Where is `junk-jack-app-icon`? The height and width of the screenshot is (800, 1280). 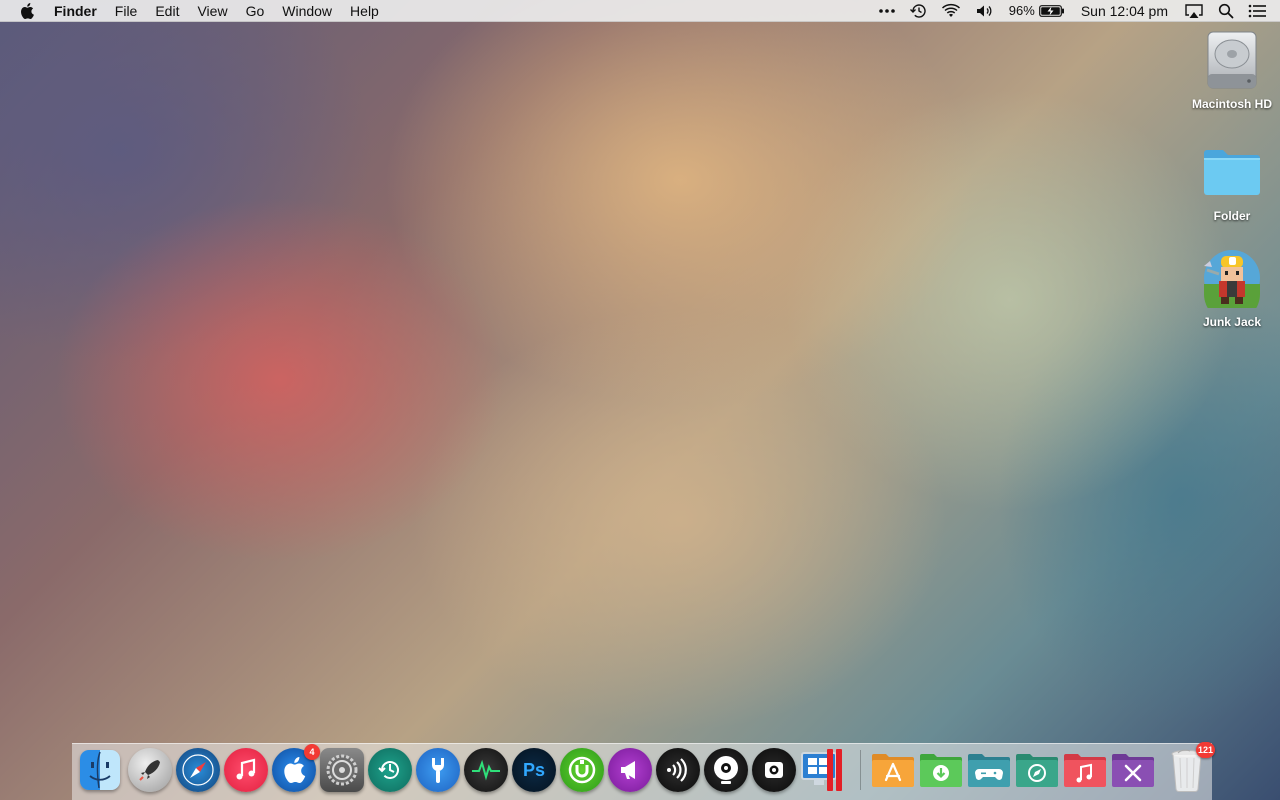
junk-jack-app-icon is located at coordinates (1232, 278).